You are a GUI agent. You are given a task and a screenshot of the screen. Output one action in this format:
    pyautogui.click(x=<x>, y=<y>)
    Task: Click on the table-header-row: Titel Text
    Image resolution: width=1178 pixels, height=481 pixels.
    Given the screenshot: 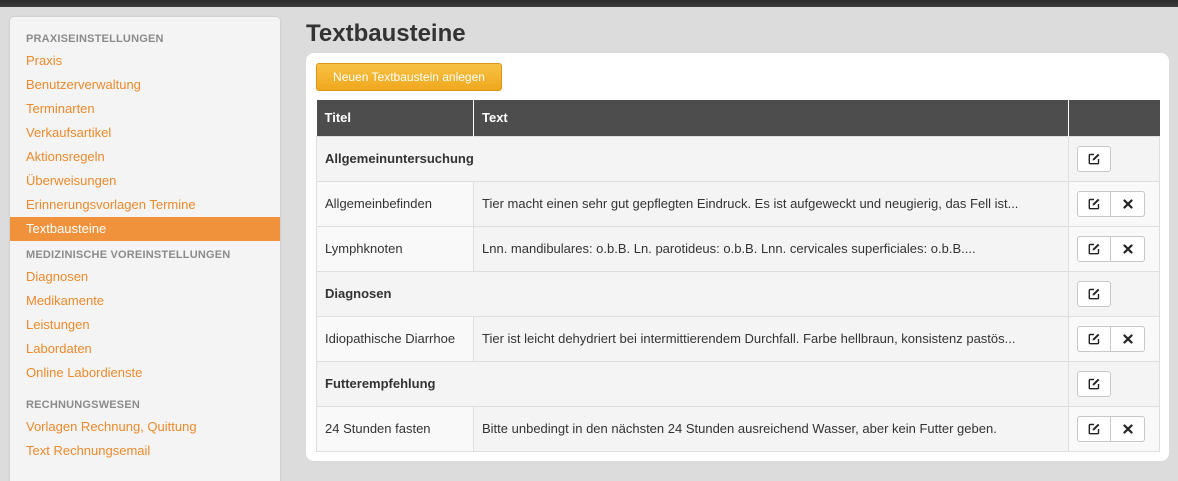 What is the action you would take?
    pyautogui.click(x=738, y=118)
    